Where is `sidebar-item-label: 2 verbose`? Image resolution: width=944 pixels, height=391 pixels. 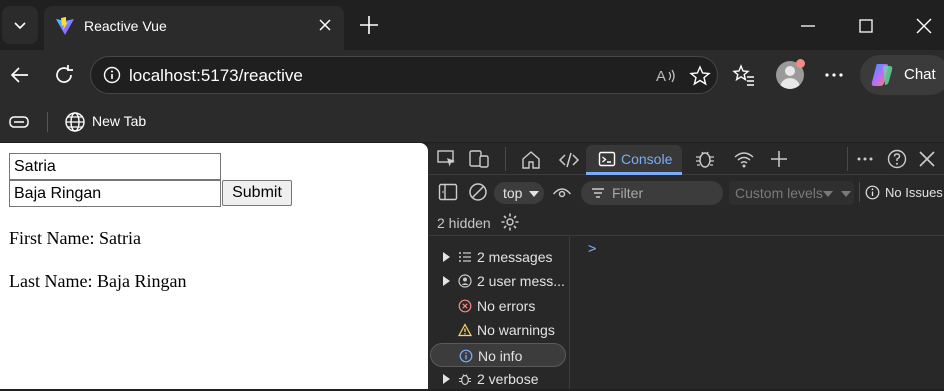 sidebar-item-label: 2 verbose is located at coordinates (508, 379).